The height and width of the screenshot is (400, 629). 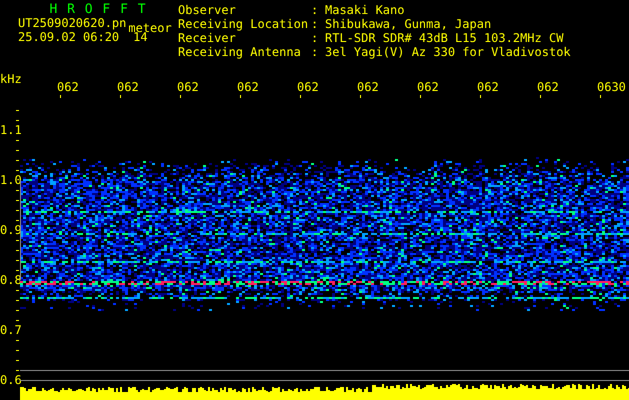 I want to click on field-label: Observer, so click(x=207, y=11).